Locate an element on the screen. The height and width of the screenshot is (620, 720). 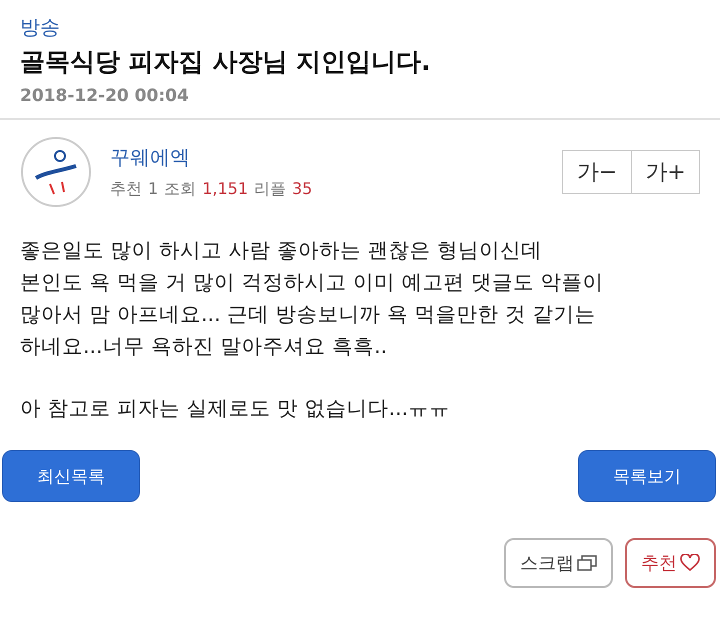
heart-icon is located at coordinates (690, 563).